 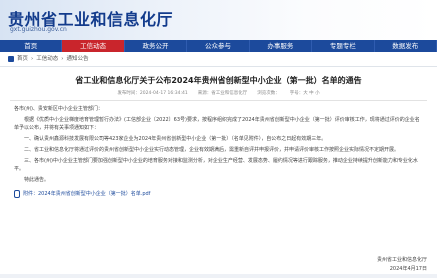 What do you see at coordinates (156, 46) in the screenshot?
I see `nav-item-public-affairs: 政务公开` at bounding box center [156, 46].